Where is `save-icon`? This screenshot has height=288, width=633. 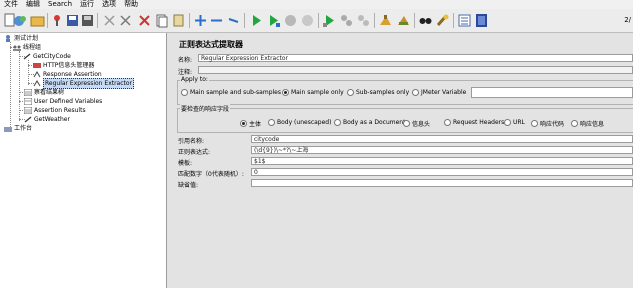 save-icon is located at coordinates (72, 20).